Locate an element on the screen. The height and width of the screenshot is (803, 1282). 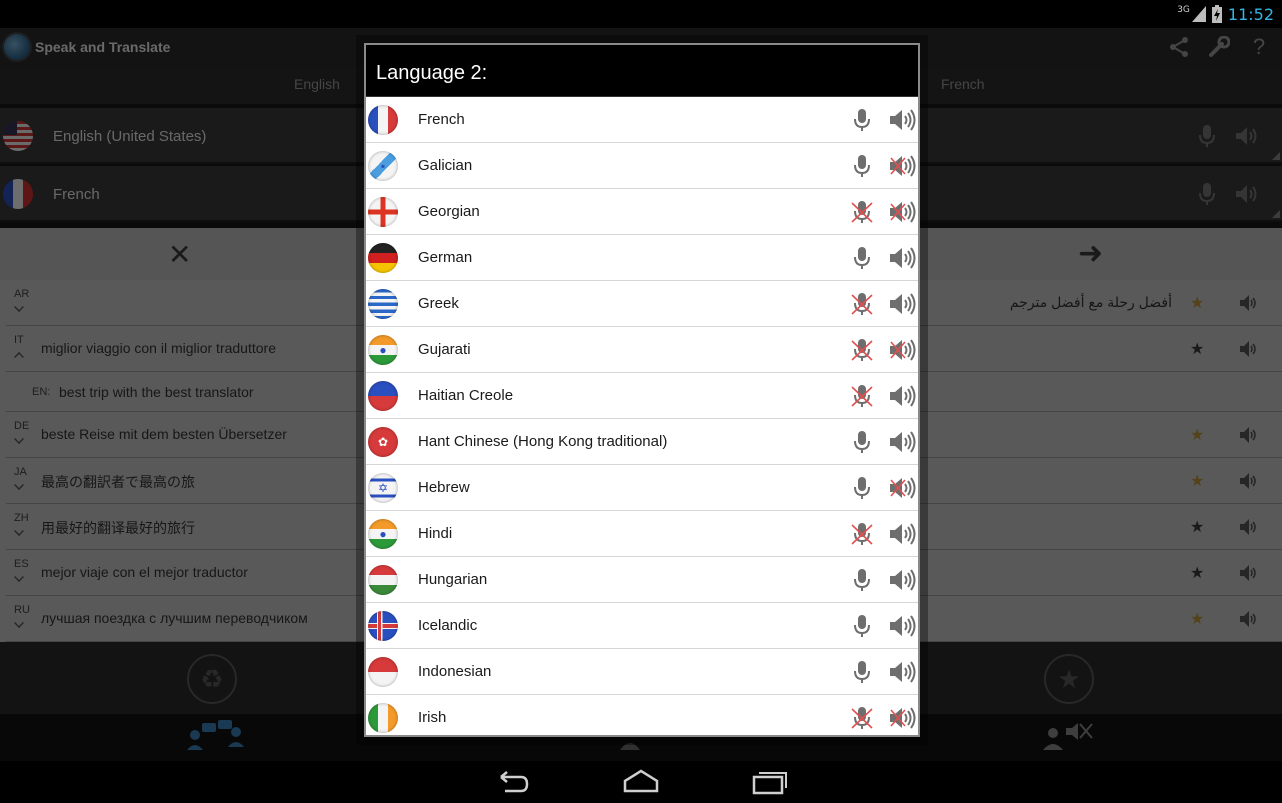
tab-language-1: English is located at coordinates (317, 84).